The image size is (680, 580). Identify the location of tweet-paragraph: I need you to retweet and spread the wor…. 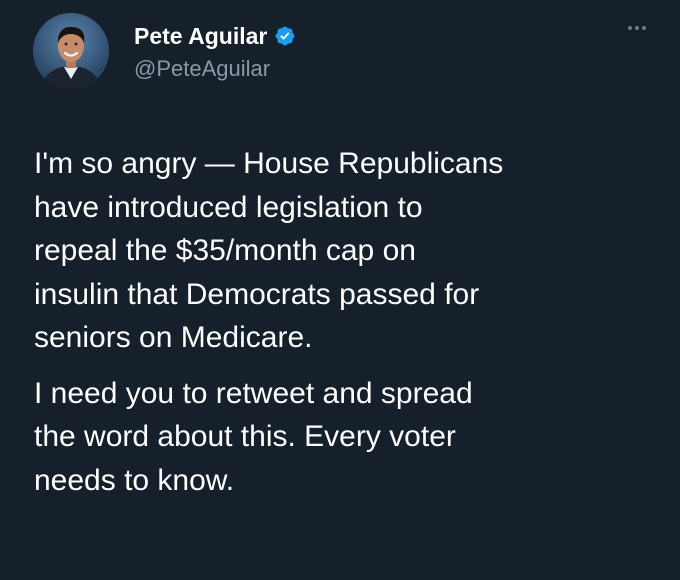
(253, 436).